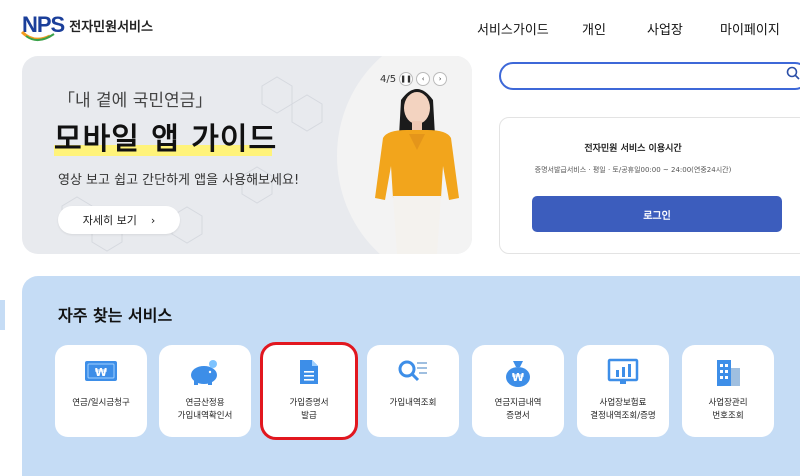 The height and width of the screenshot is (476, 800). What do you see at coordinates (728, 373) in the screenshot?
I see `building-icon` at bounding box center [728, 373].